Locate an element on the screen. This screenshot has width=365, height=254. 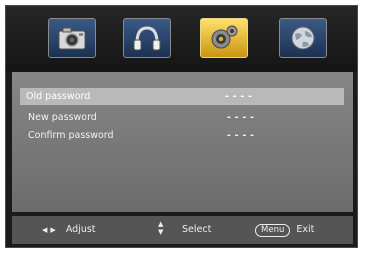
gear-icon is located at coordinates (224, 37).